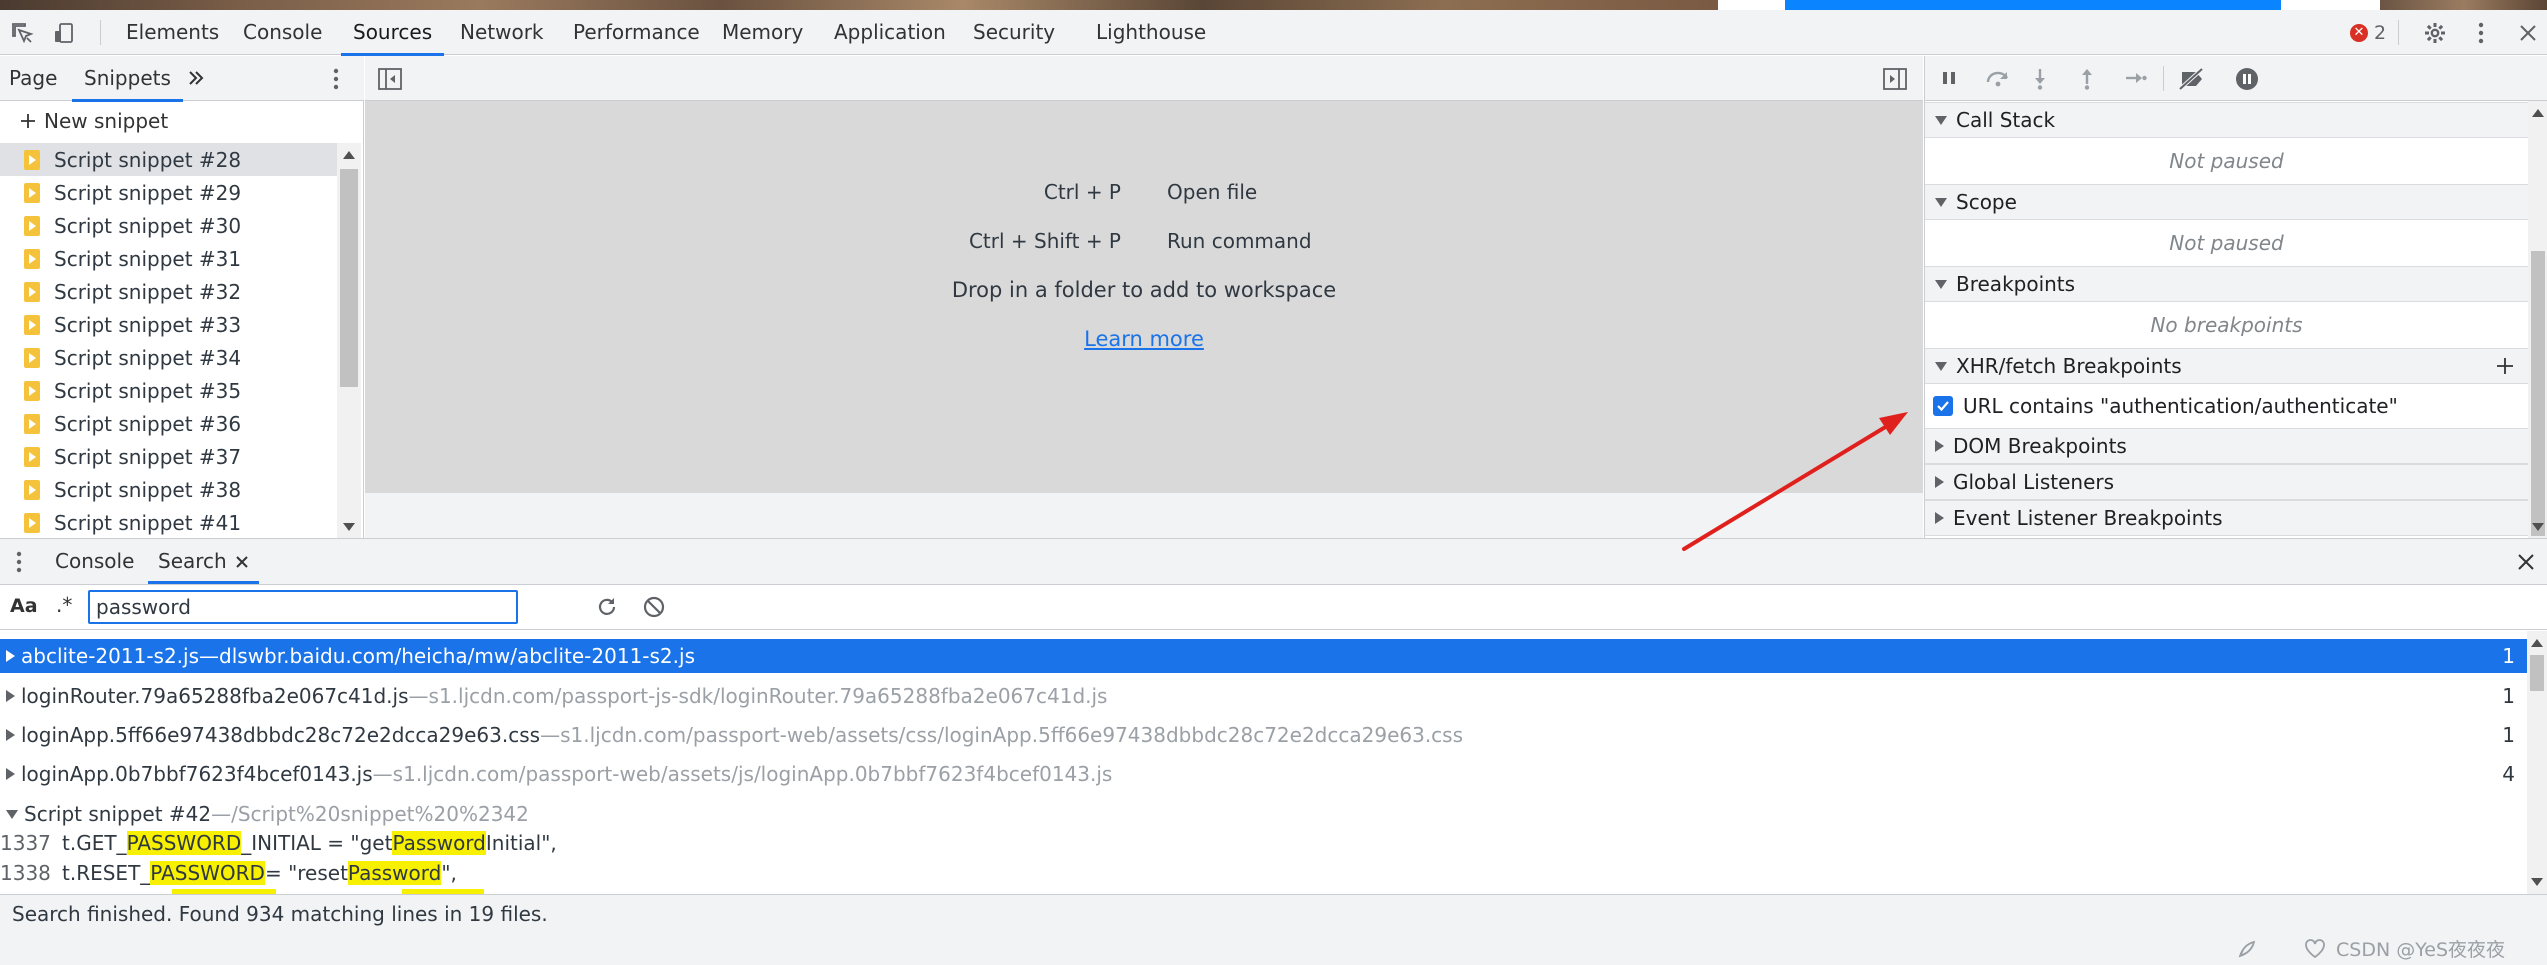  What do you see at coordinates (168, 159) in the screenshot?
I see `snippet-item: Script snippet #28` at bounding box center [168, 159].